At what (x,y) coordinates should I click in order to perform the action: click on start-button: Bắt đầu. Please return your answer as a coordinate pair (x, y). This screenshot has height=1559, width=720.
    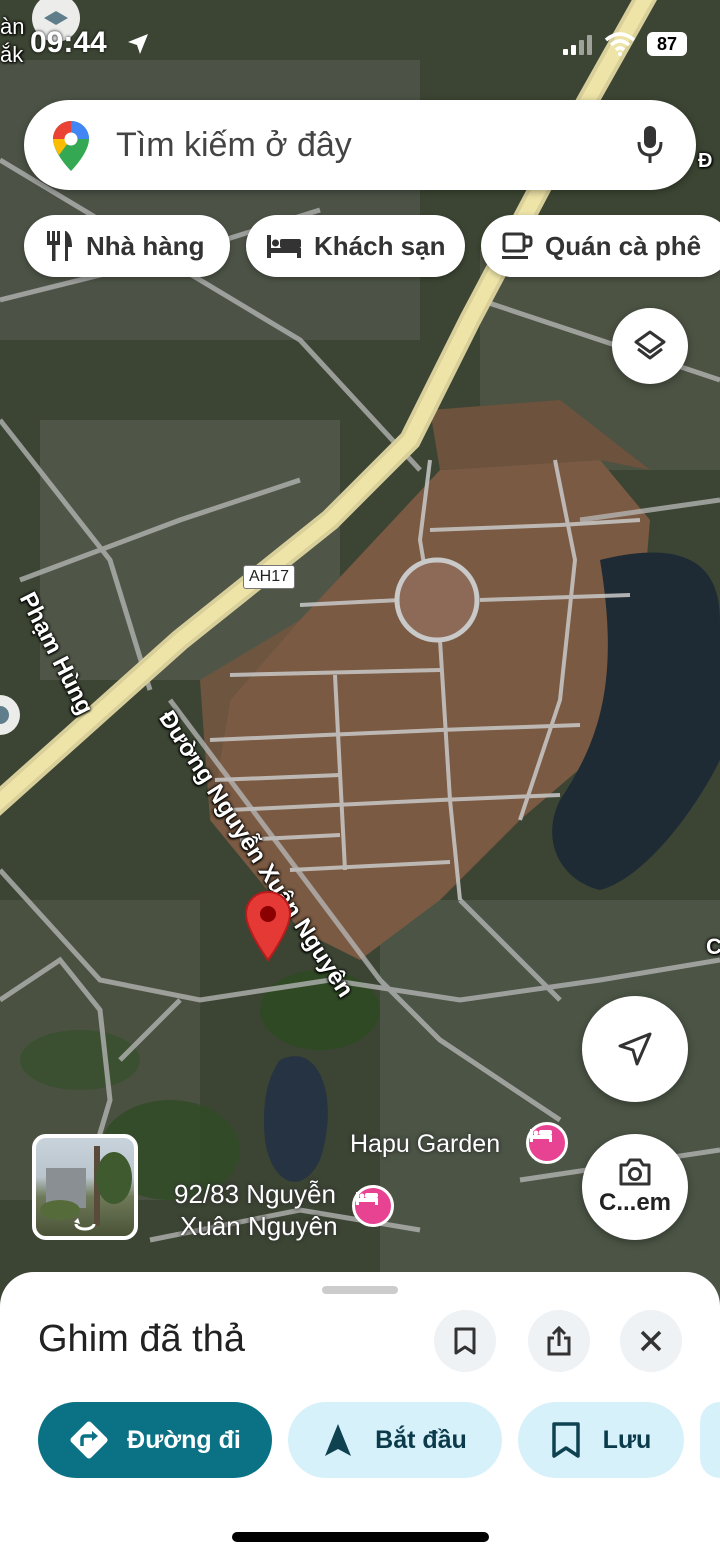
    Looking at the image, I should click on (395, 1440).